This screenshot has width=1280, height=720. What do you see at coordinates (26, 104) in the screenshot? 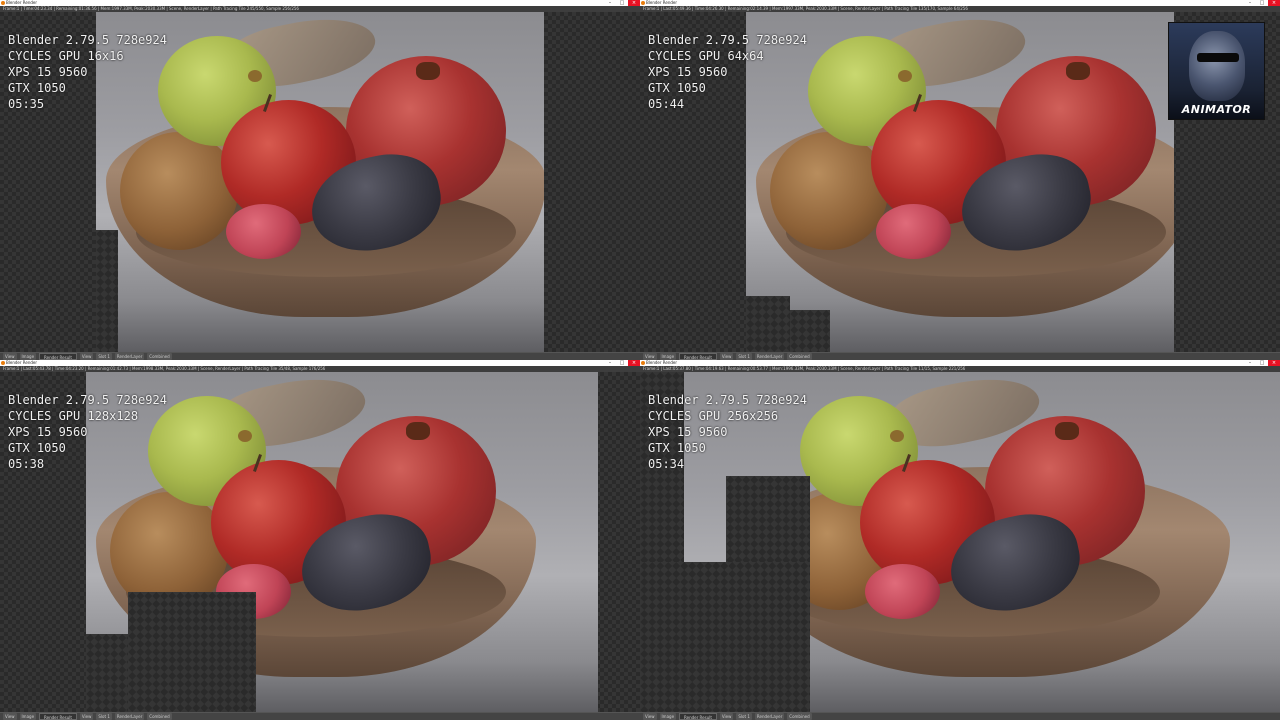
I see `overlay-time: 05:35` at bounding box center [26, 104].